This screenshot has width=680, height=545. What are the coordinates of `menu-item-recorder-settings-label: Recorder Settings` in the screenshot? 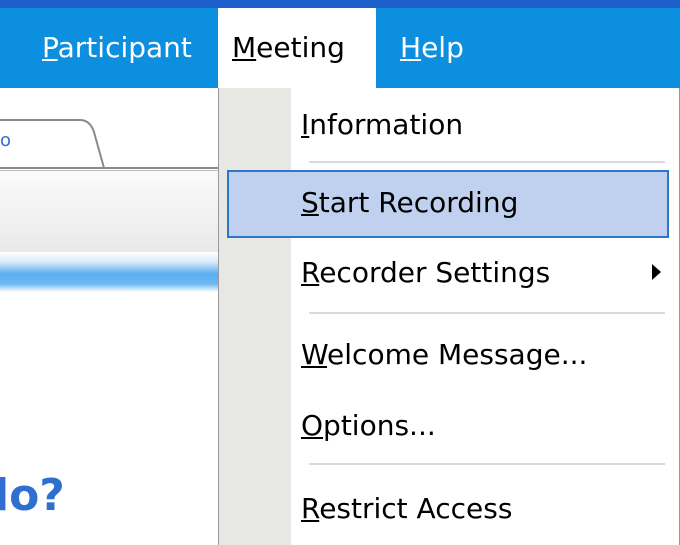 It's located at (425, 273).